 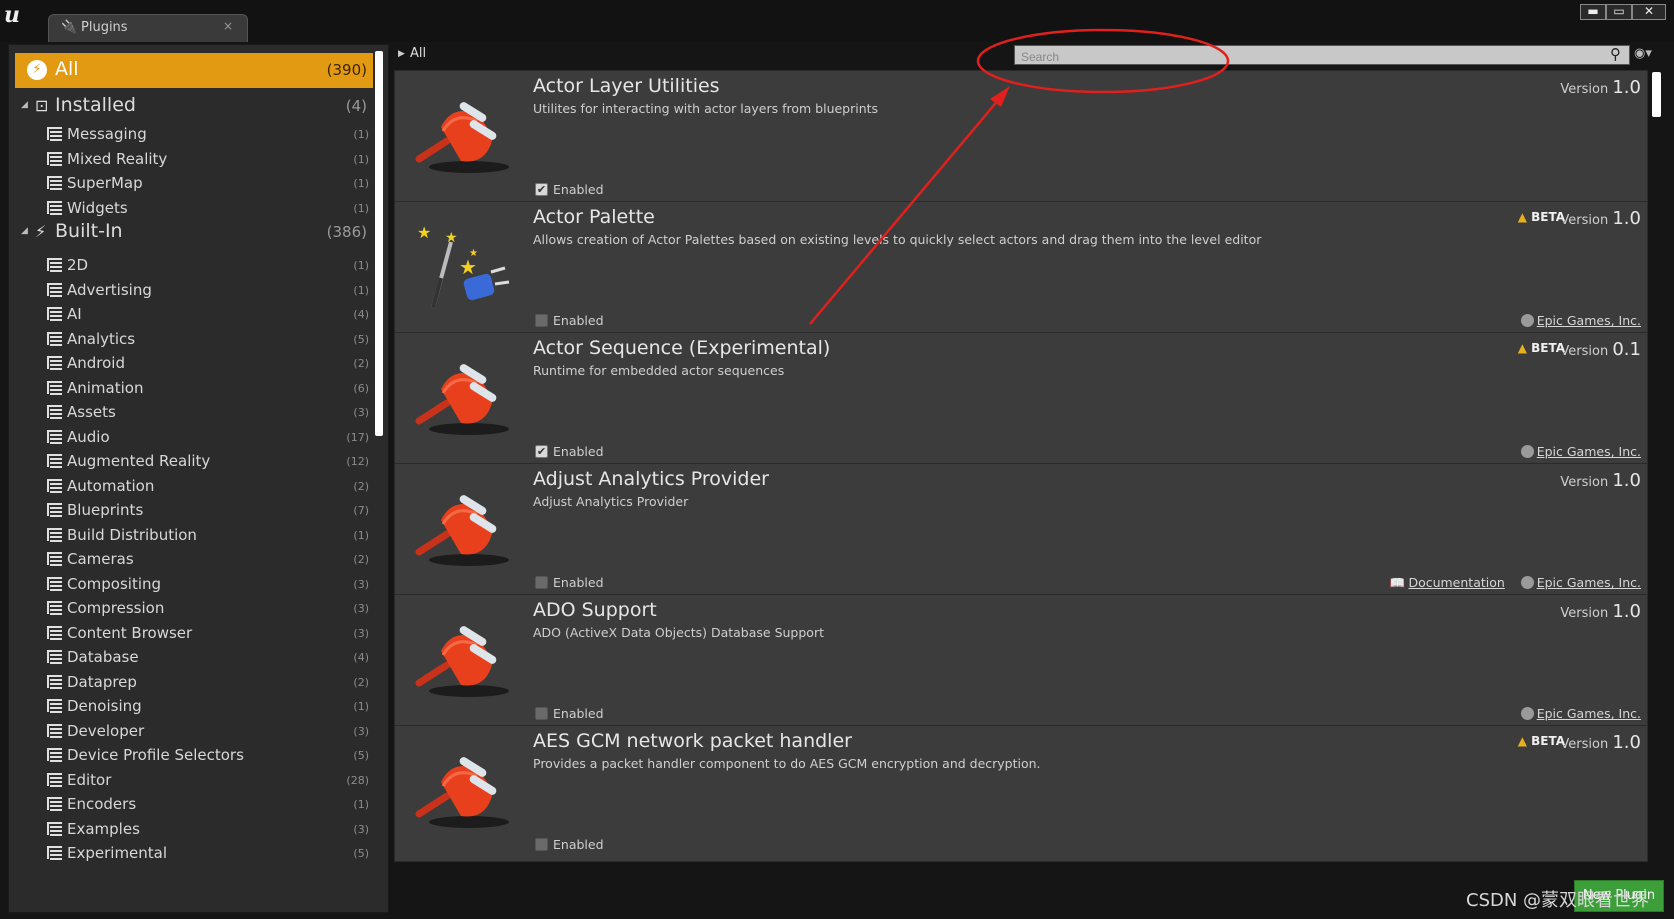 What do you see at coordinates (1548, 348) in the screenshot?
I see `beta-label: BETA` at bounding box center [1548, 348].